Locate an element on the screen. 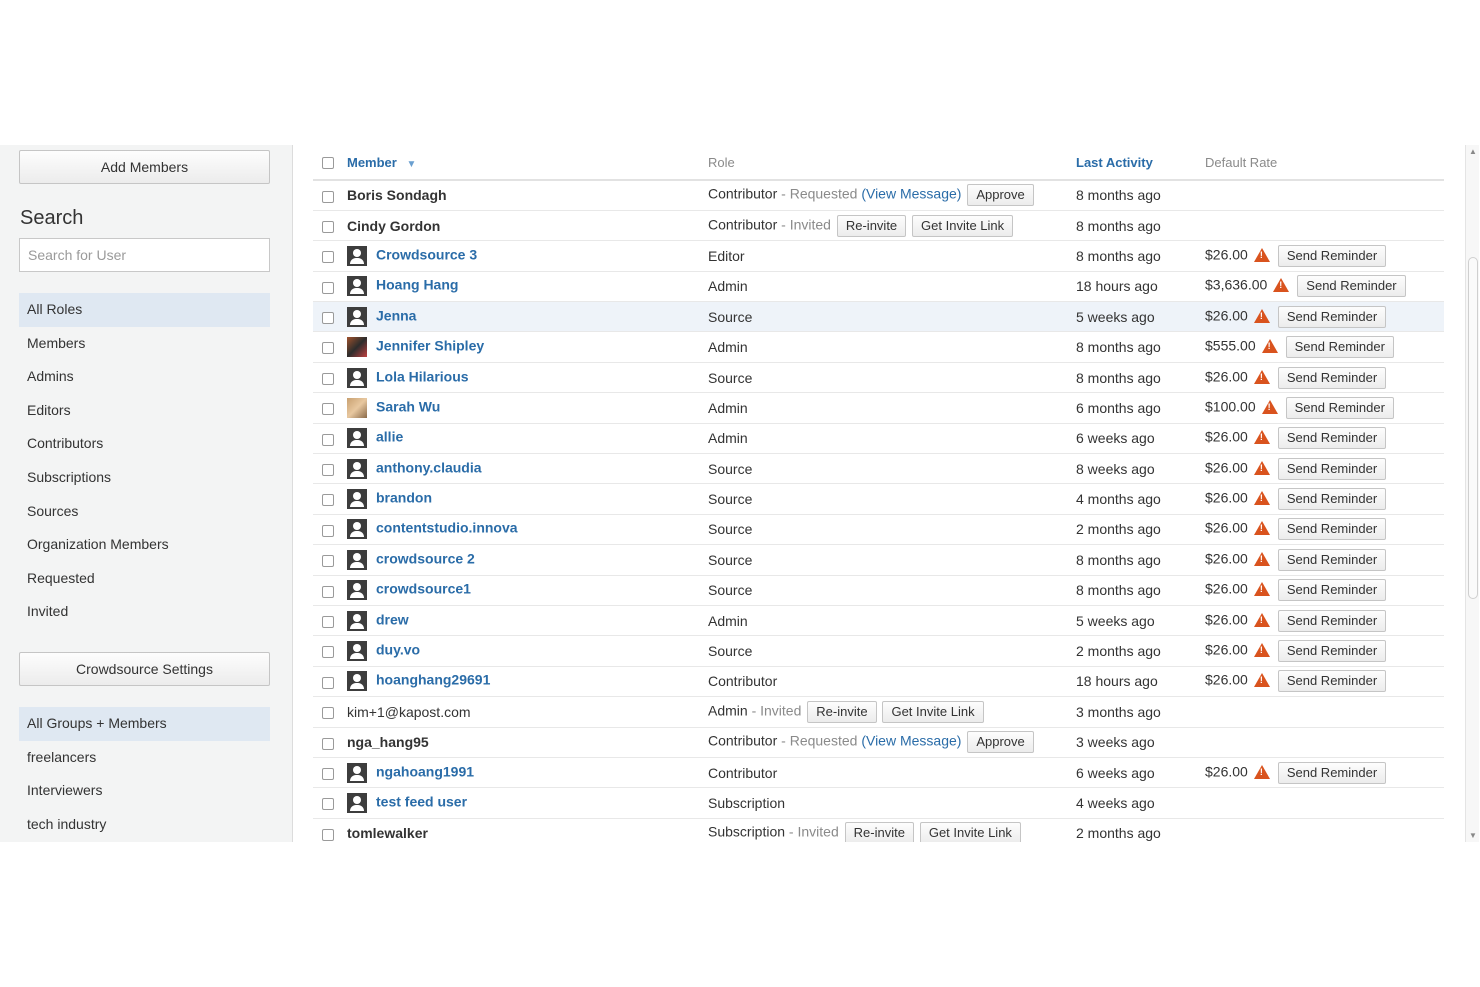  vertical-scrollbar: ▲ ▼ is located at coordinates (1472, 493).